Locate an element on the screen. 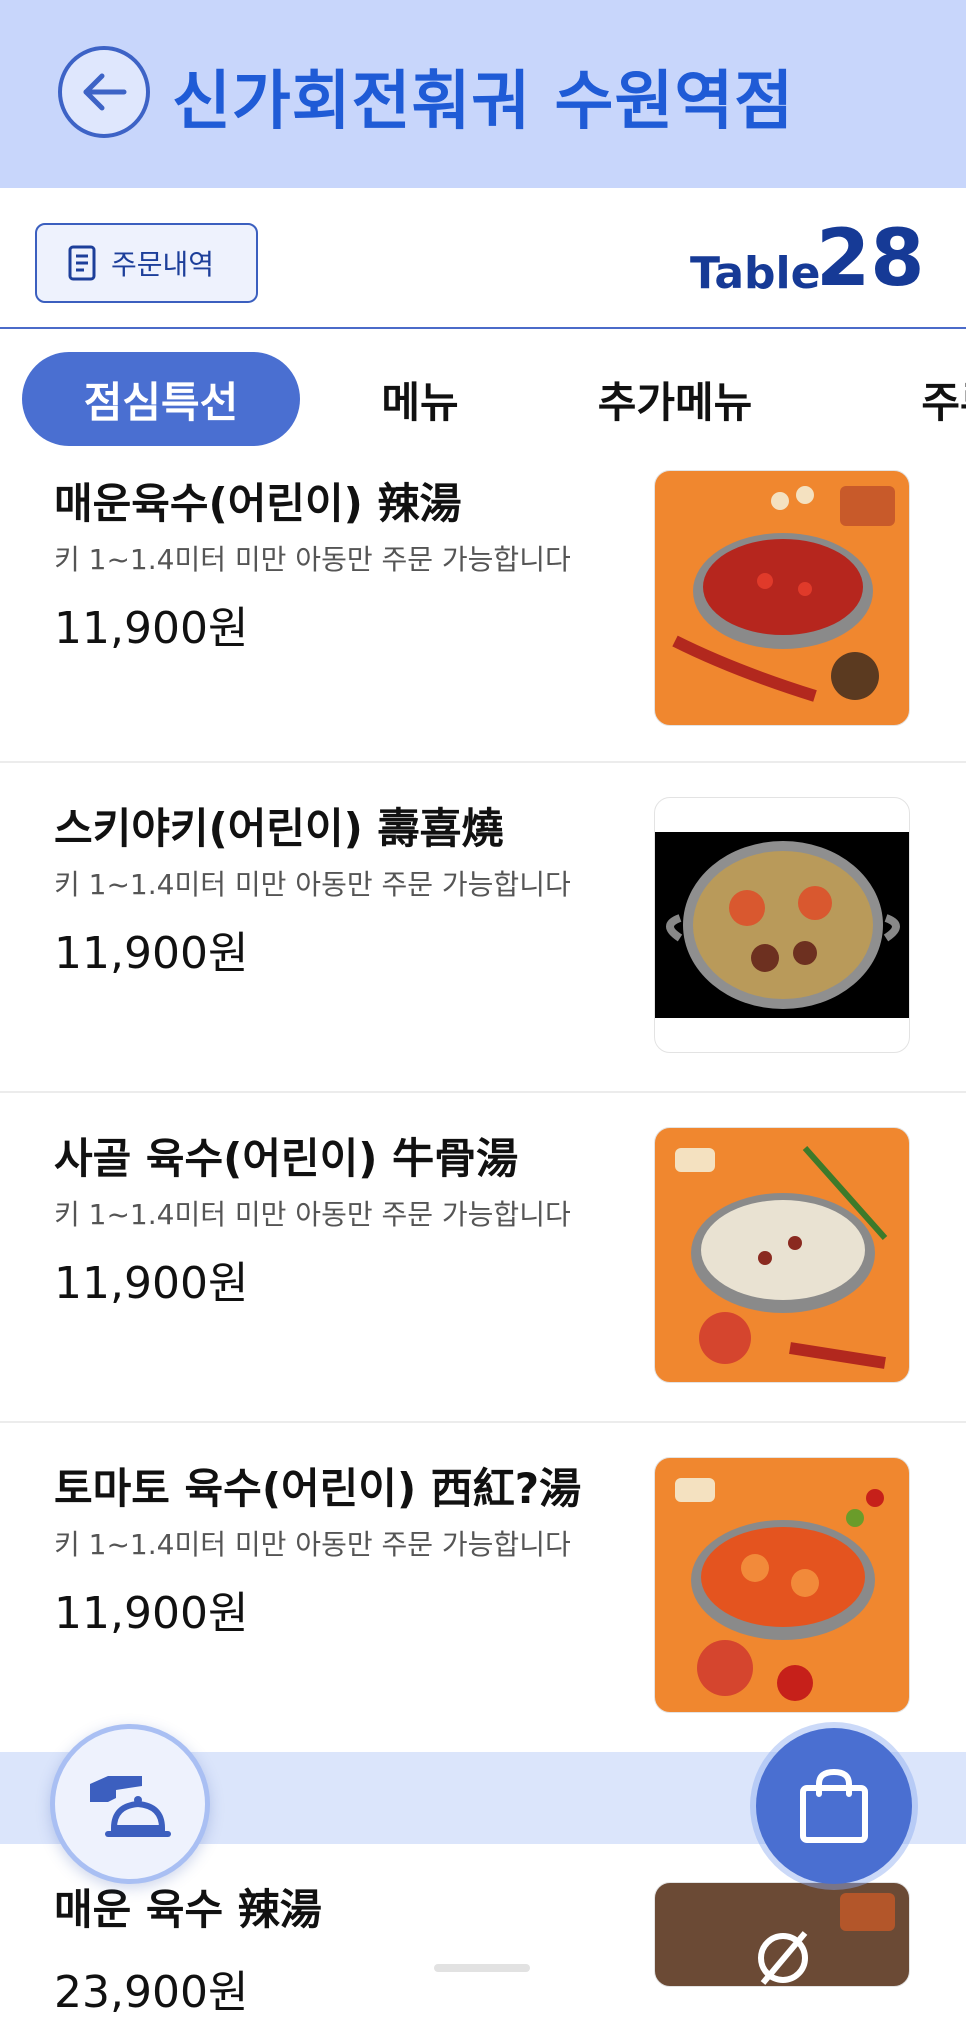  shopping-bag-icon is located at coordinates (834, 1805).